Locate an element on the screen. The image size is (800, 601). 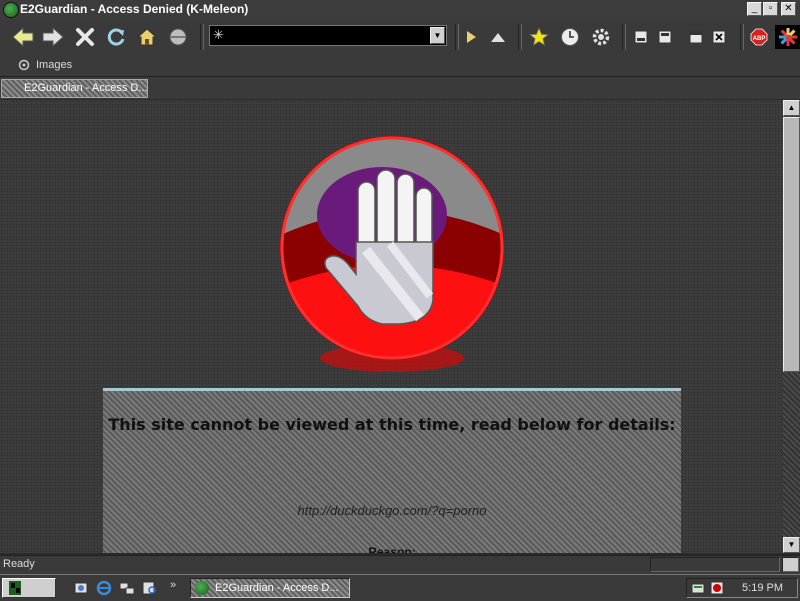
navigation-toolbar: ✳ ▼ ABP is located at coordinates (400, 37).